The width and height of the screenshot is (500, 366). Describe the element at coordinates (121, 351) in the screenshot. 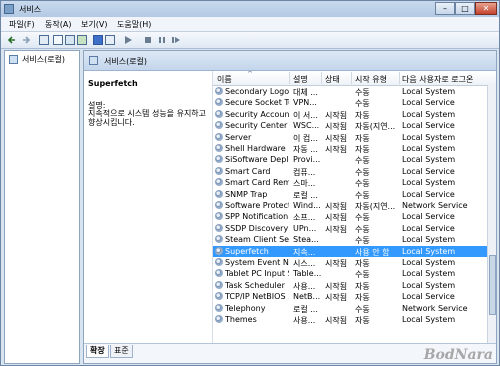

I see `tab-standard: 표준` at that location.